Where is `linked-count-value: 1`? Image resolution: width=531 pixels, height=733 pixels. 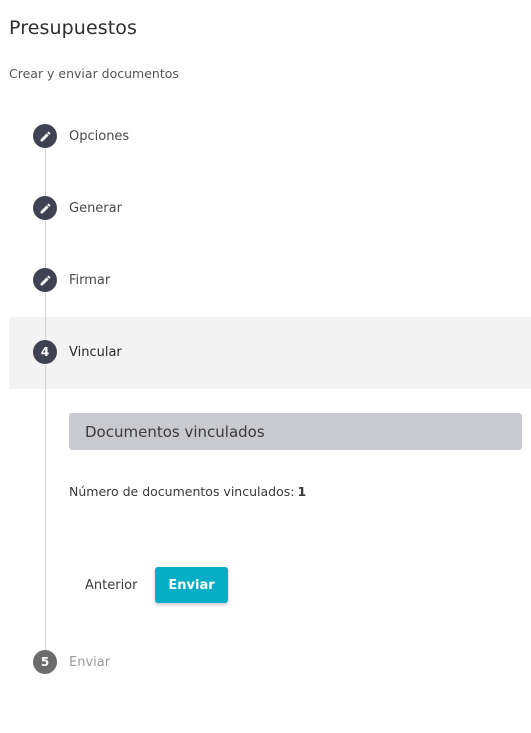
linked-count-value: 1 is located at coordinates (302, 491).